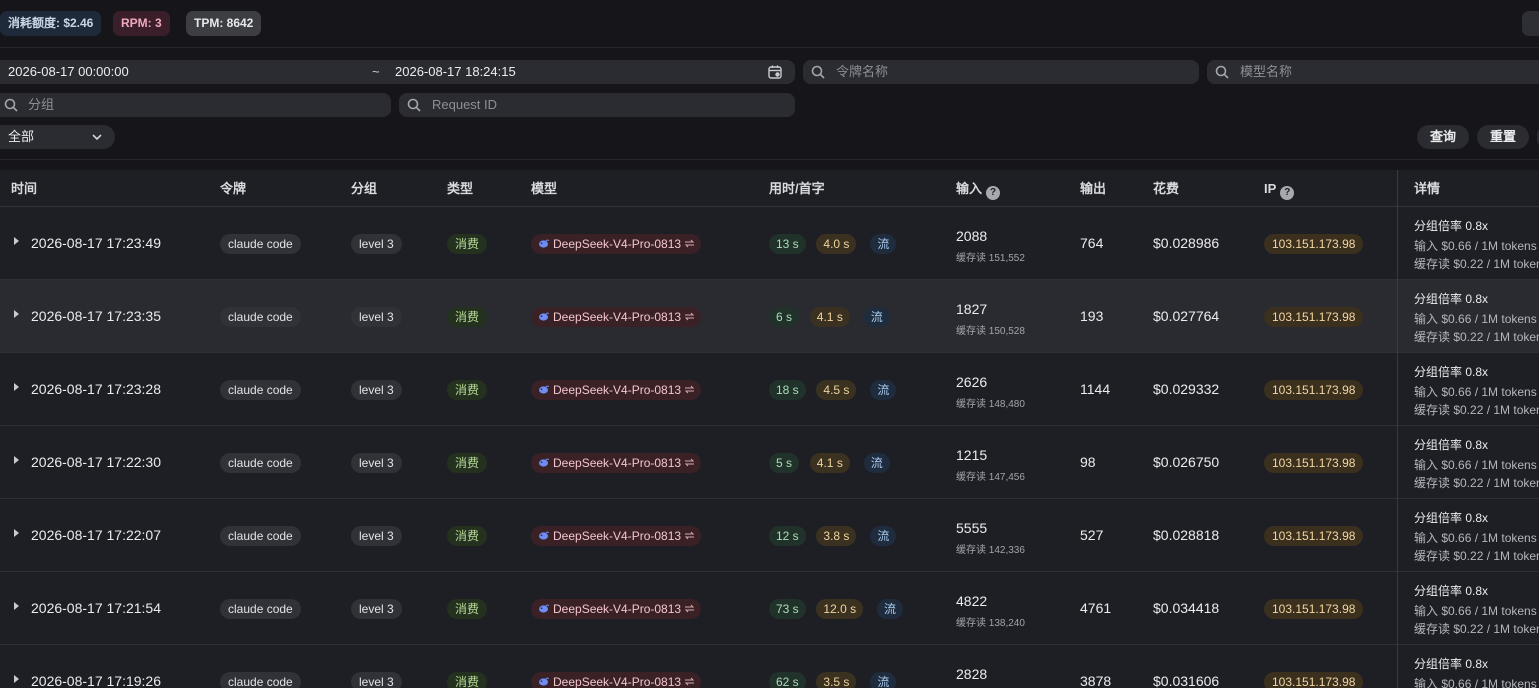 The width and height of the screenshot is (1539, 688). Describe the element at coordinates (597, 105) in the screenshot. I see `request-id-search-field: Request ID` at that location.